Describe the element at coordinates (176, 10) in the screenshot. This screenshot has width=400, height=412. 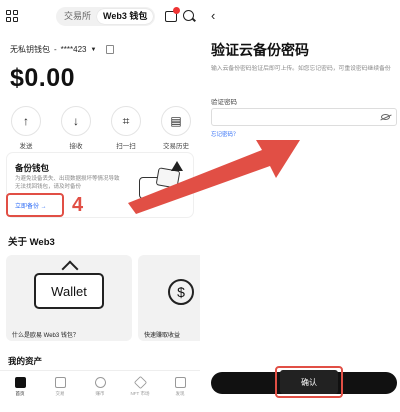
I see `notification-dot` at that location.